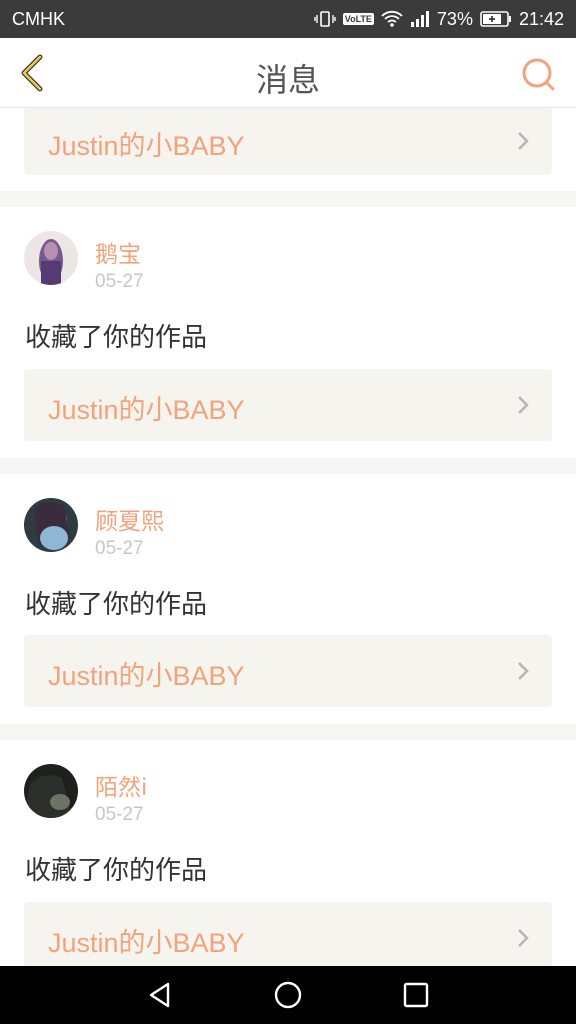 The image size is (576, 1024). I want to click on signal-icon, so click(420, 19).